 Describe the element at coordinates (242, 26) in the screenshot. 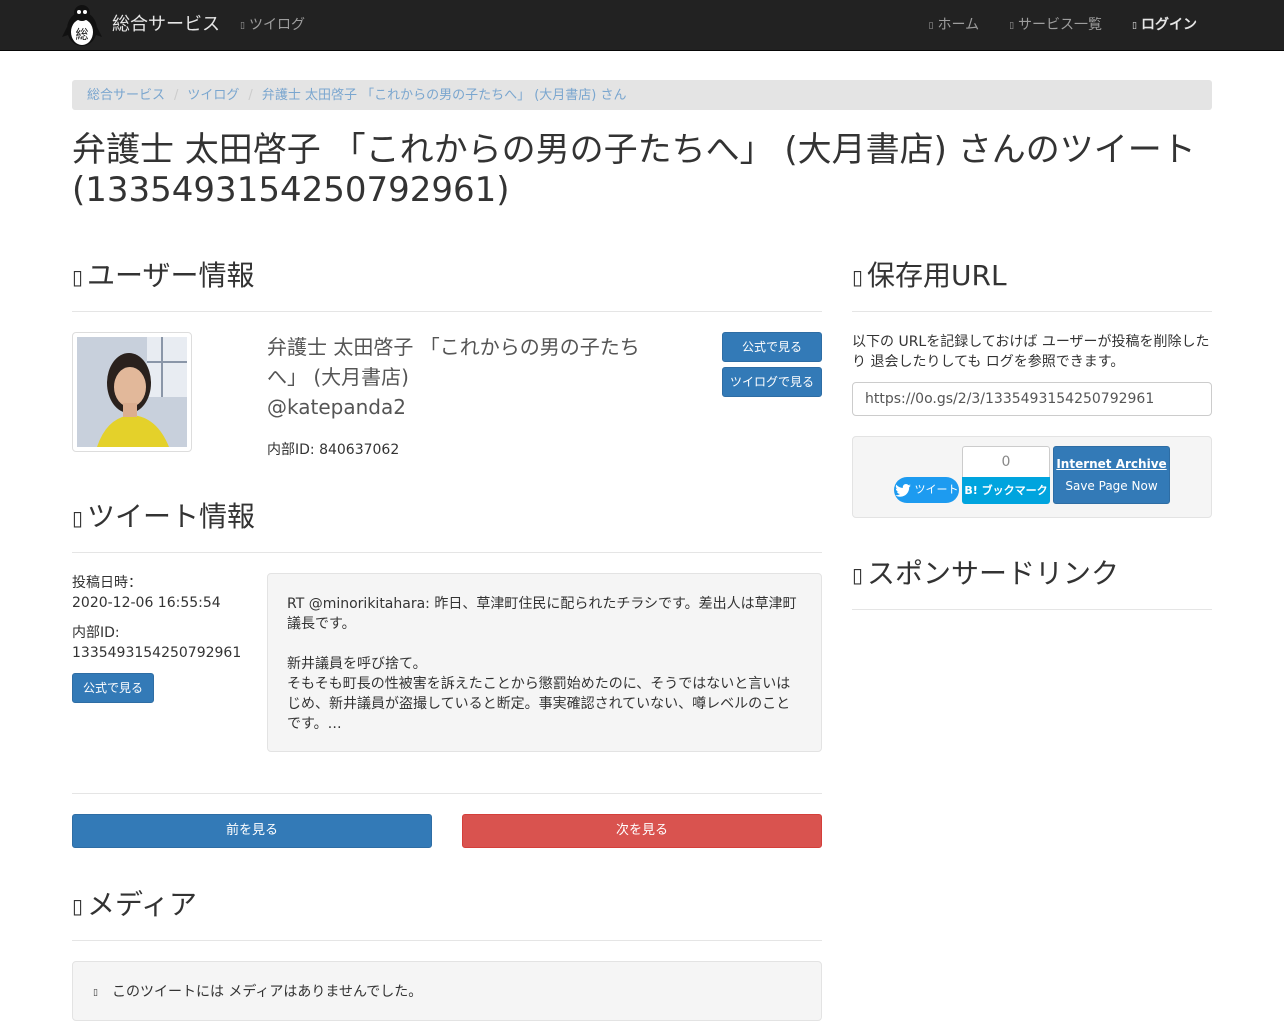

I see `list-icon: ▯` at that location.